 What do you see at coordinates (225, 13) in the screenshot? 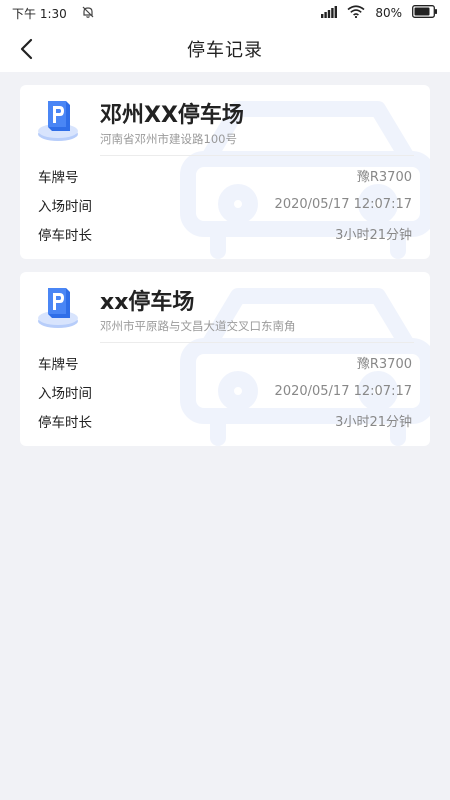
I see `status-bar: 下午 1:30 80%` at bounding box center [225, 13].